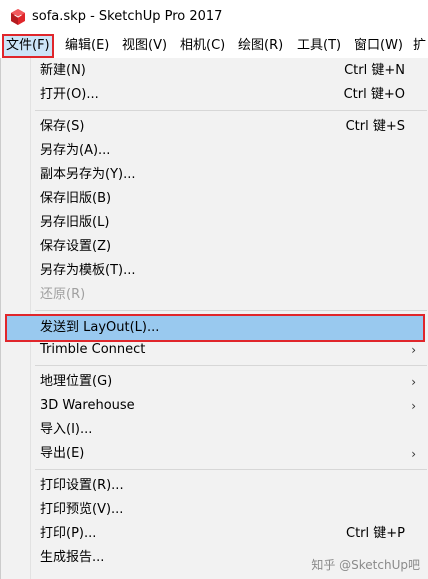  What do you see at coordinates (28, 46) in the screenshot?
I see `menu-file: 文件(F)` at bounding box center [28, 46].